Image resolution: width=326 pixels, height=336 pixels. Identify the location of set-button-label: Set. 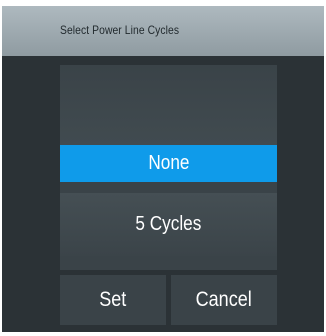
(113, 299).